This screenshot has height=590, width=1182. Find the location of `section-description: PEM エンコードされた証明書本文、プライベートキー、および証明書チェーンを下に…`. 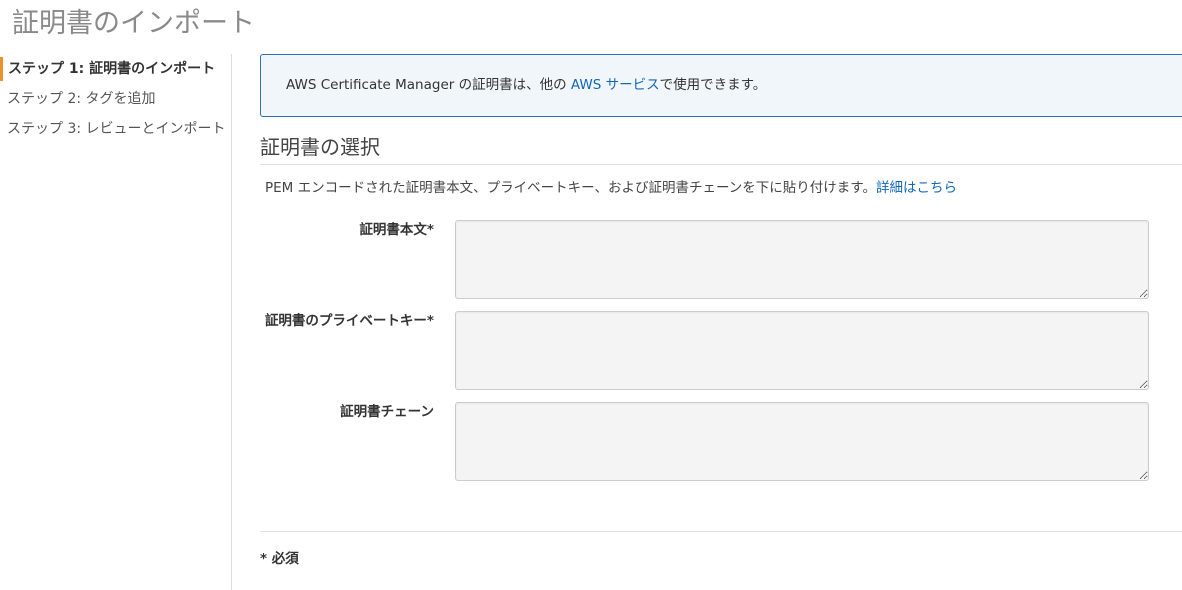

section-description: PEM エンコードされた証明書本文、プライベートキー、および証明書チェーンを下に… is located at coordinates (611, 186).